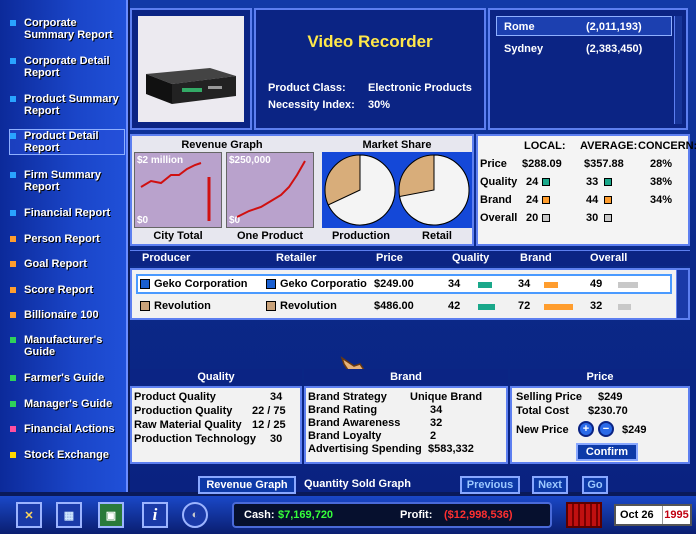  I want to click on competitor-scrollbar, so click(682, 294).